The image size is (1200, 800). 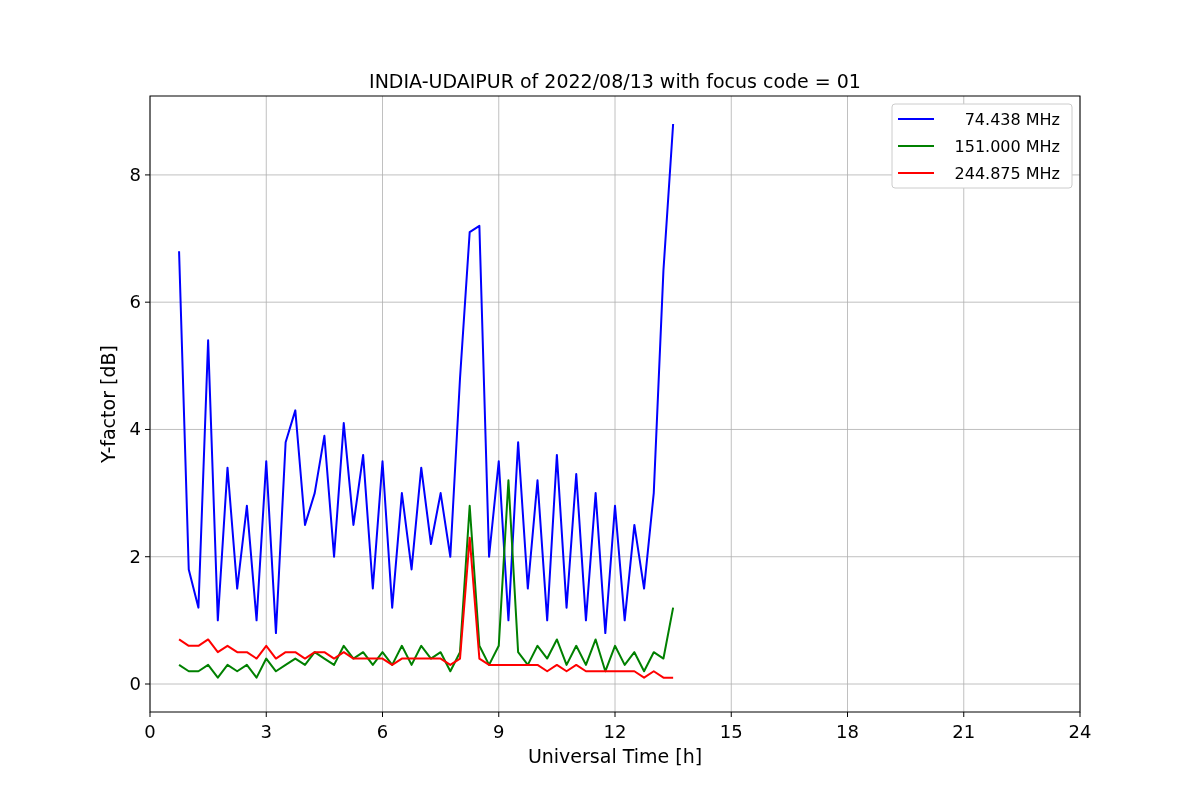 I want to click on y-tick-label: 6, so click(x=135, y=302).